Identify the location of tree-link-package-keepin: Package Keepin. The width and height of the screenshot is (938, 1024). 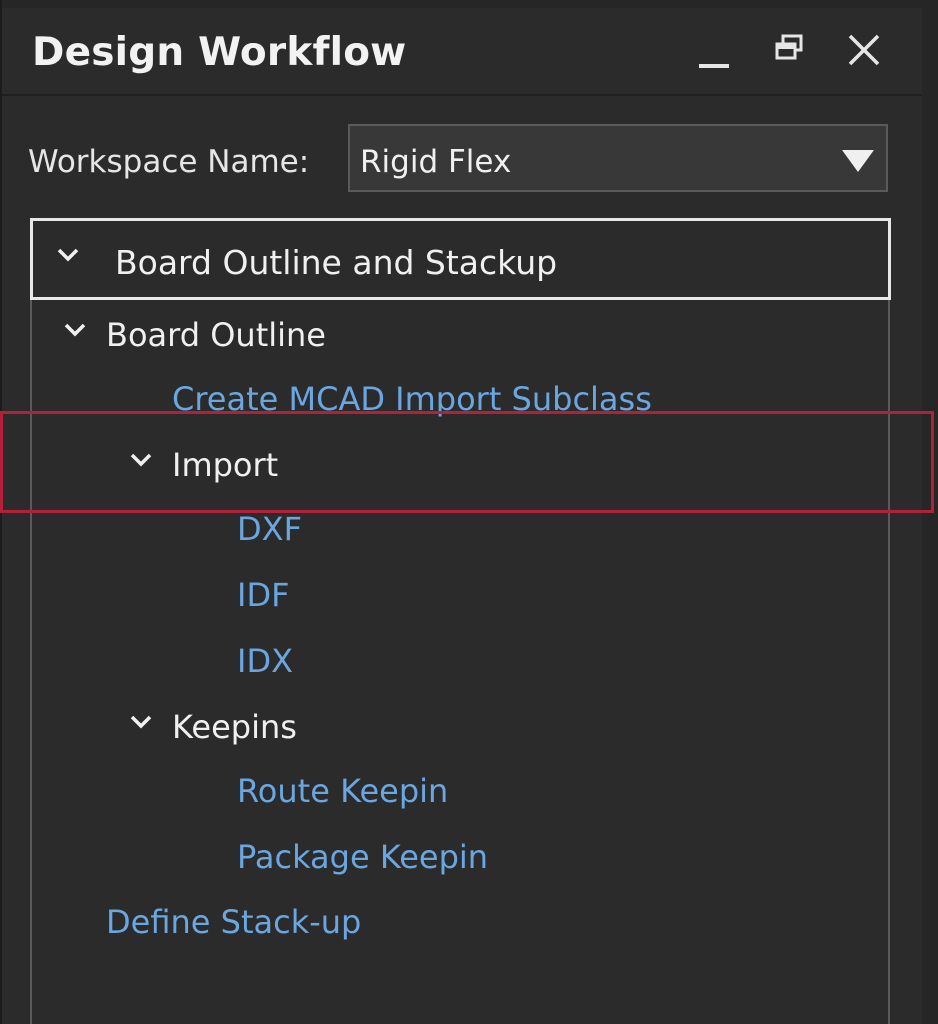
(397, 860).